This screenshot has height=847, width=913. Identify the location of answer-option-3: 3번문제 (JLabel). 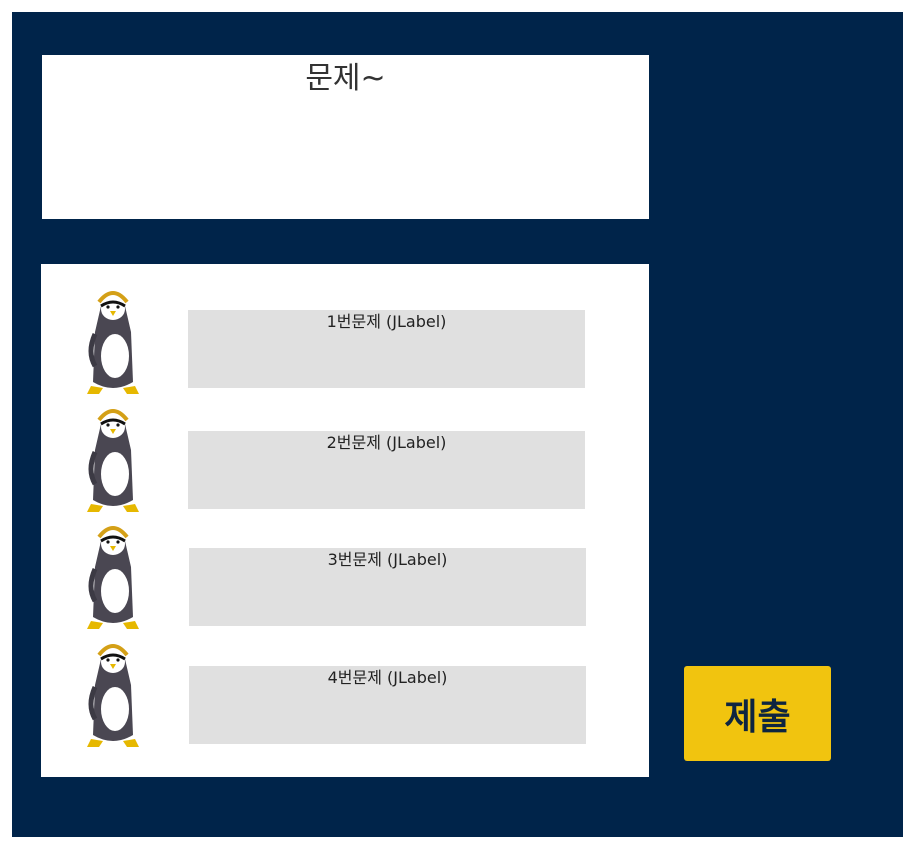
(387, 587).